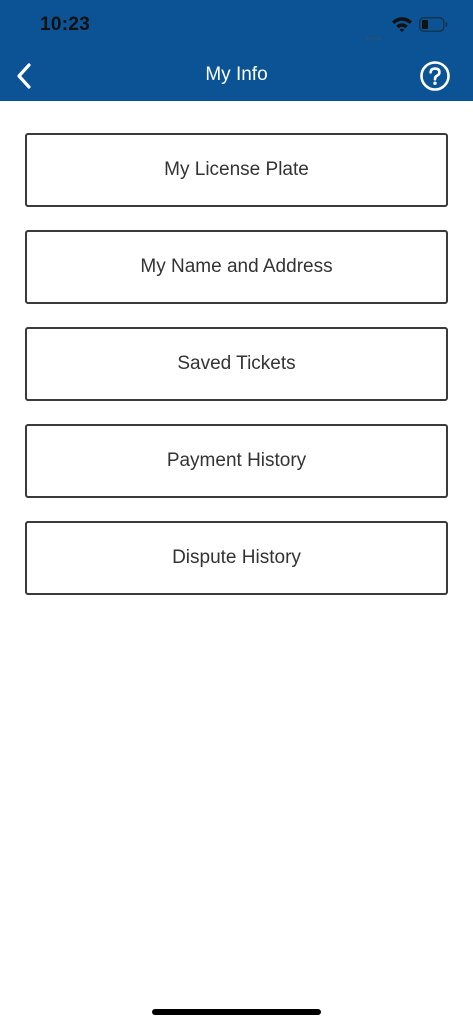 The width and height of the screenshot is (473, 1024). I want to click on home-indicator, so click(236, 1012).